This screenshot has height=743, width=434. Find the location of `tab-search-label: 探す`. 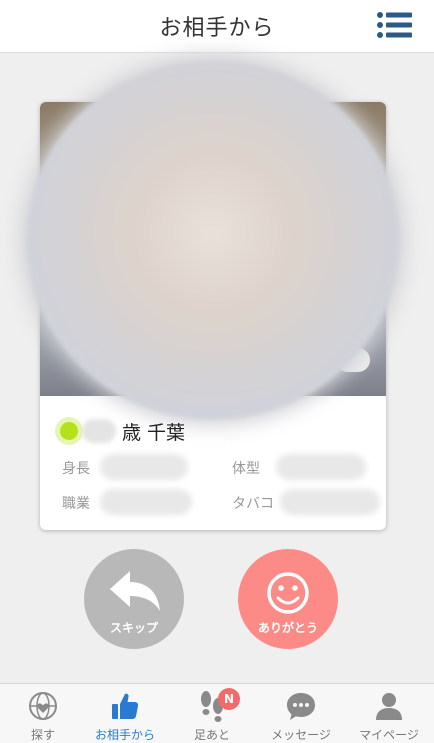

tab-search-label: 探す is located at coordinates (42, 735).